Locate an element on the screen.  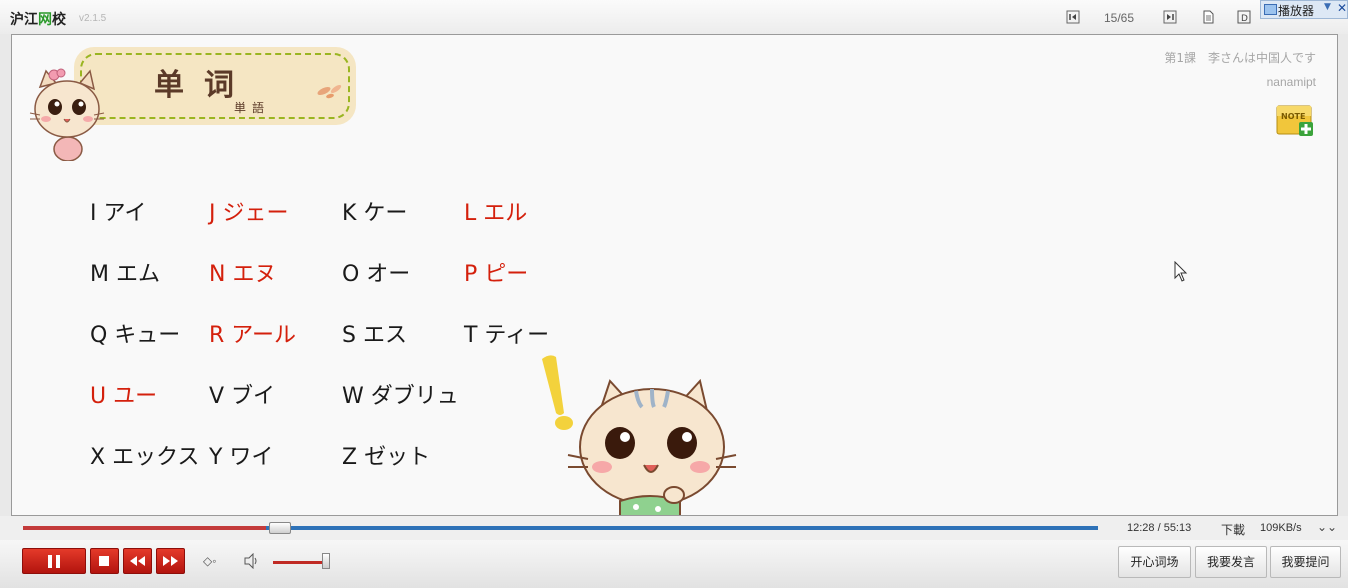
outline-icon: D is located at coordinates (1244, 17).